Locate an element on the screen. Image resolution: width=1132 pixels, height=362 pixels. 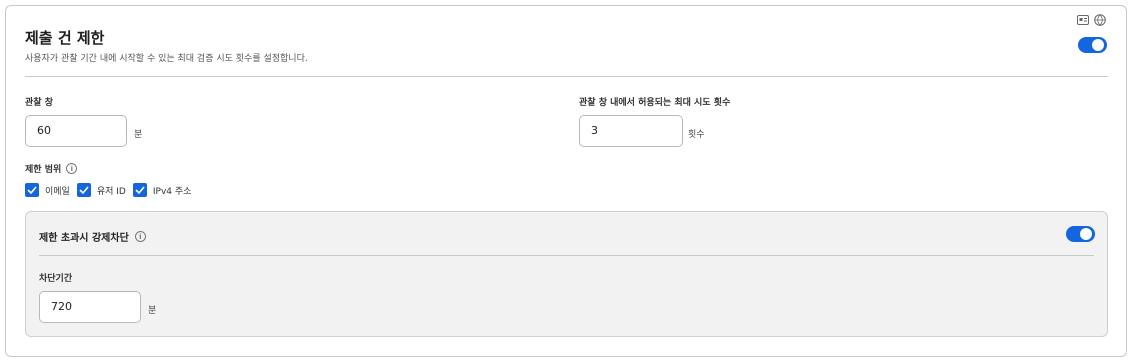
top-icon-group is located at coordinates (1091, 19).